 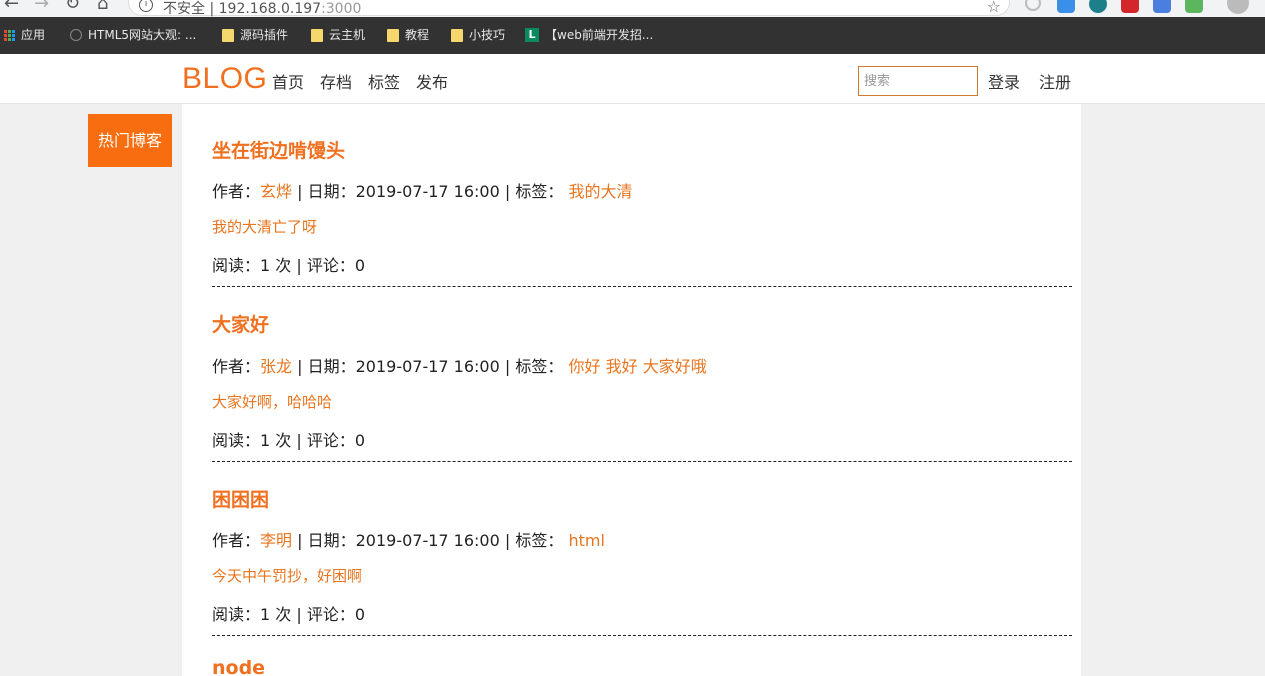 I want to click on author-link: 玄烨, so click(x=276, y=191).